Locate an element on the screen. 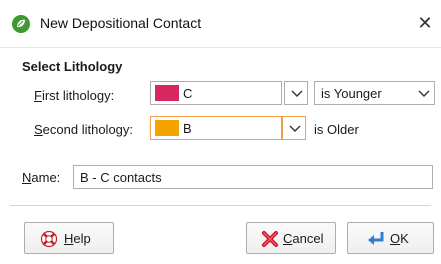  cancel-label-rest: ancel is located at coordinates (308, 238).